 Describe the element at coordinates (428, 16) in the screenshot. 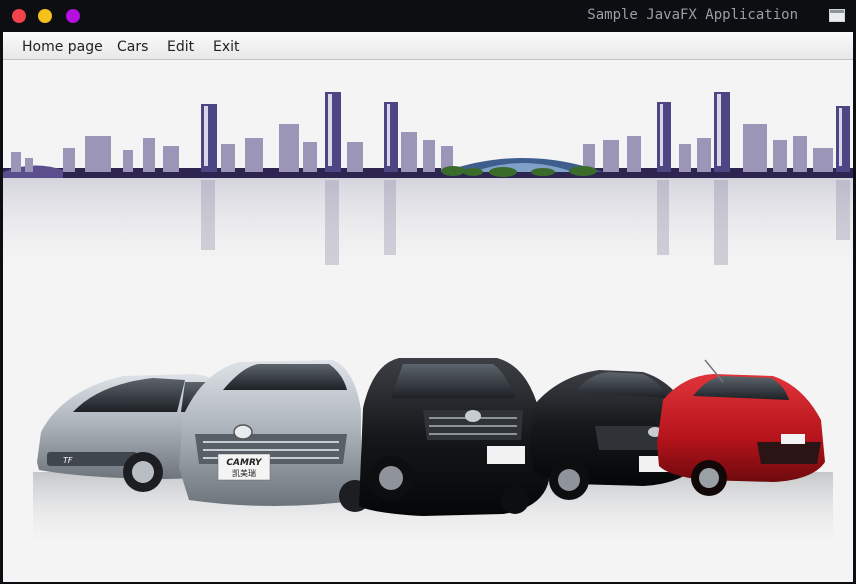

I see `title-bar: Sample JavaFX Application` at that location.